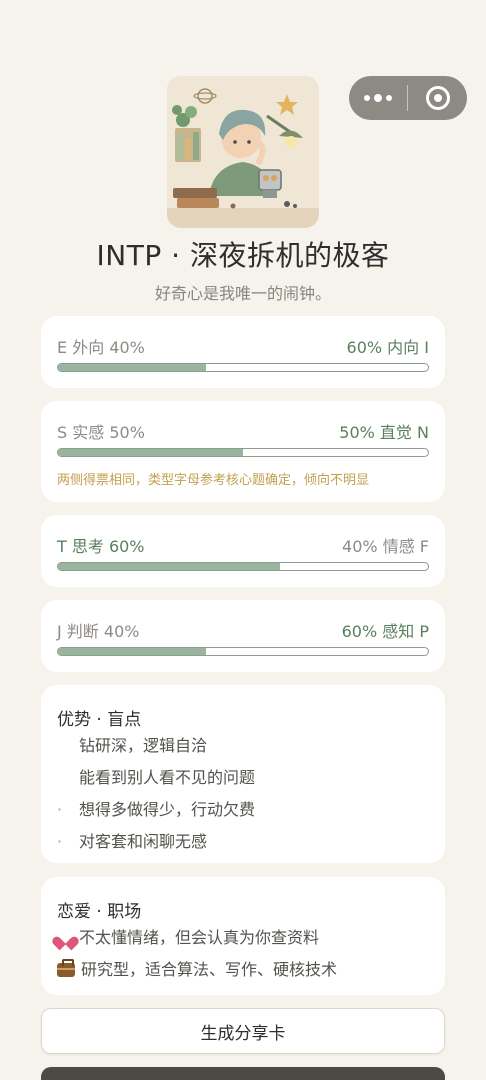 The width and height of the screenshot is (486, 1080). I want to click on generate-share-card-button: 生成分享卡, so click(243, 1031).